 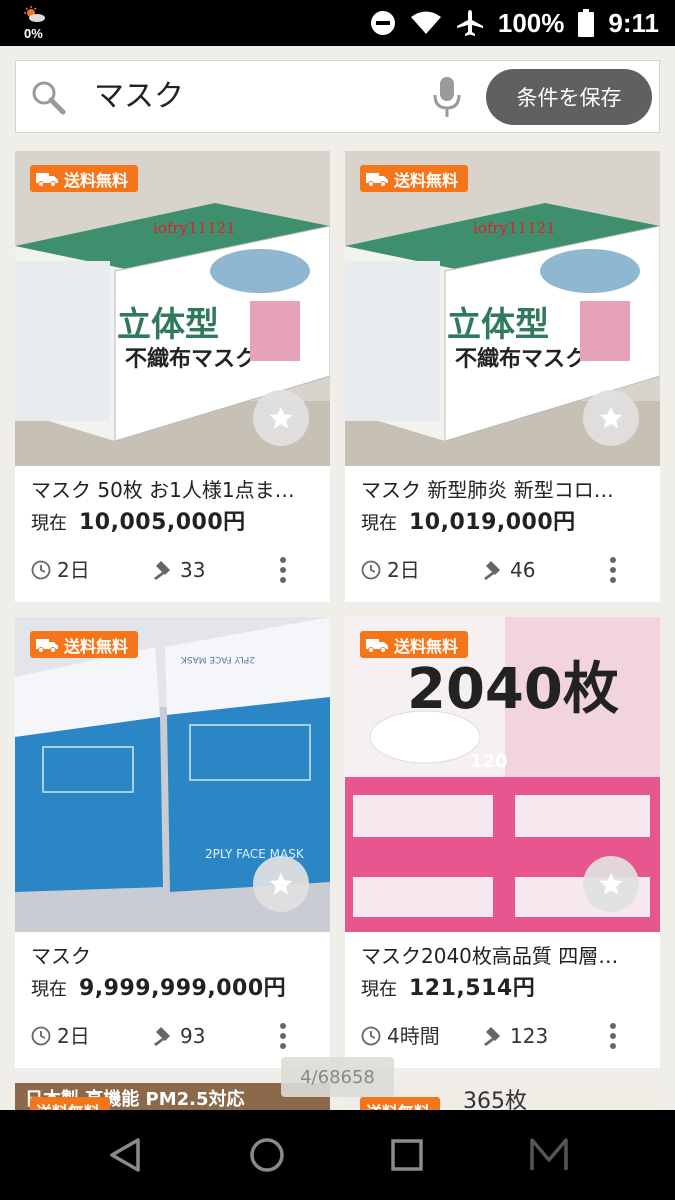 What do you see at coordinates (193, 1036) in the screenshot?
I see `bid-count: 93` at bounding box center [193, 1036].